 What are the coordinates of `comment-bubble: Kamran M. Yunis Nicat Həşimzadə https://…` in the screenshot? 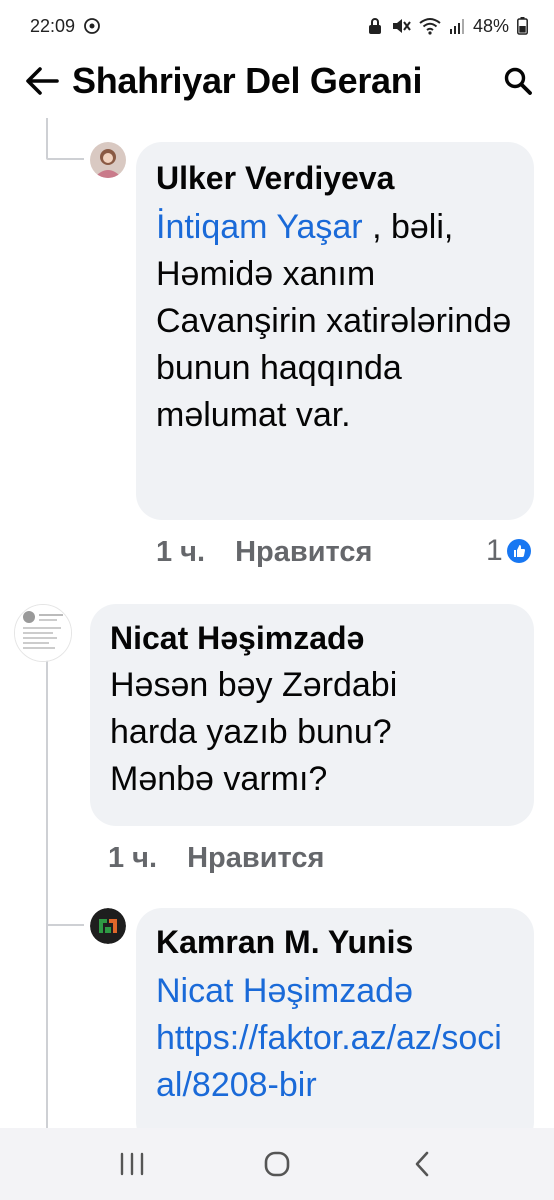 It's located at (335, 1028).